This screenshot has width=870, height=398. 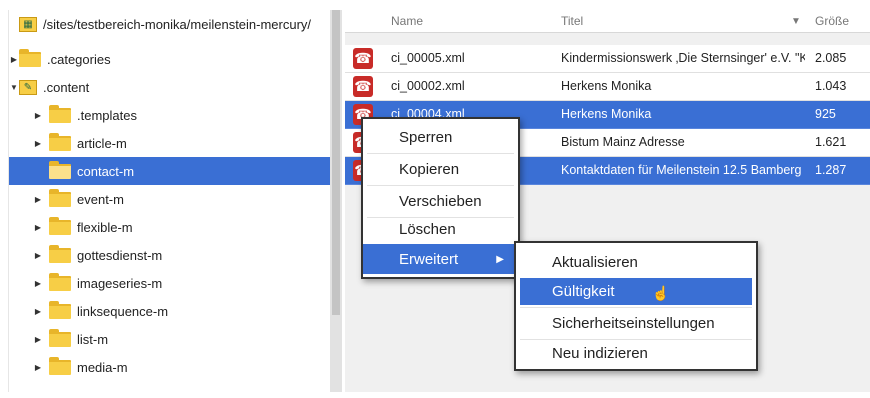 What do you see at coordinates (607, 87) in the screenshot?
I see `table-row: ☎ ci_00002.xml Herkens Monika 1.043` at bounding box center [607, 87].